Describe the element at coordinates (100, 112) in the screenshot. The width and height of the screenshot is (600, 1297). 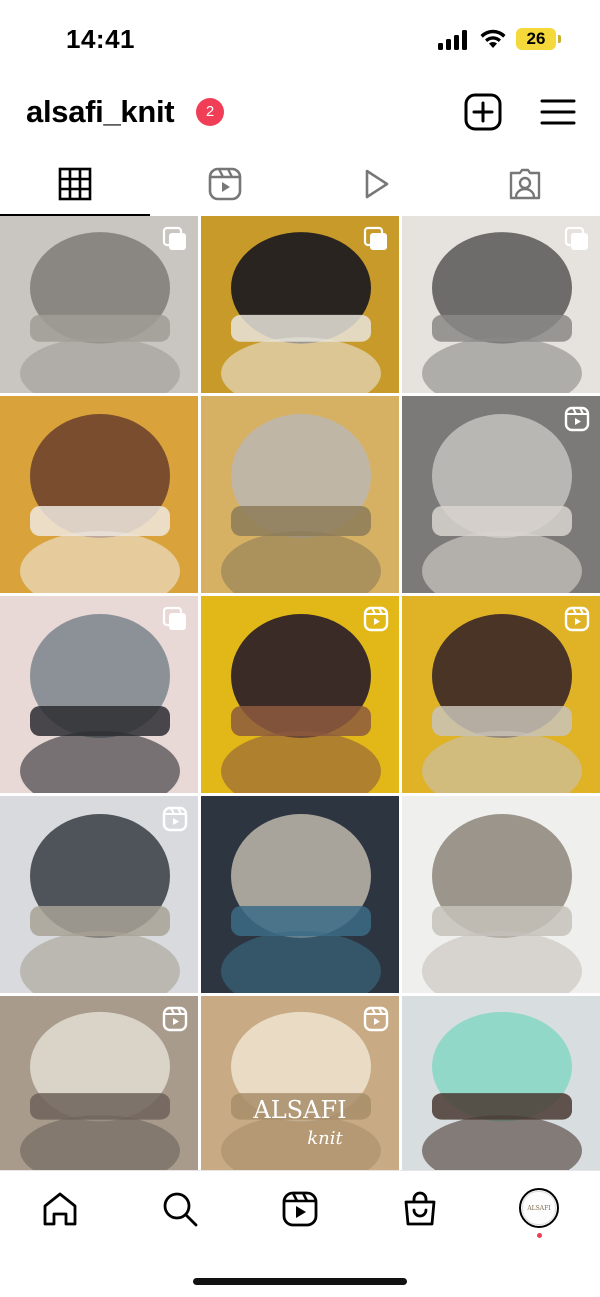
I see `profile-username: alsafi_knit` at that location.